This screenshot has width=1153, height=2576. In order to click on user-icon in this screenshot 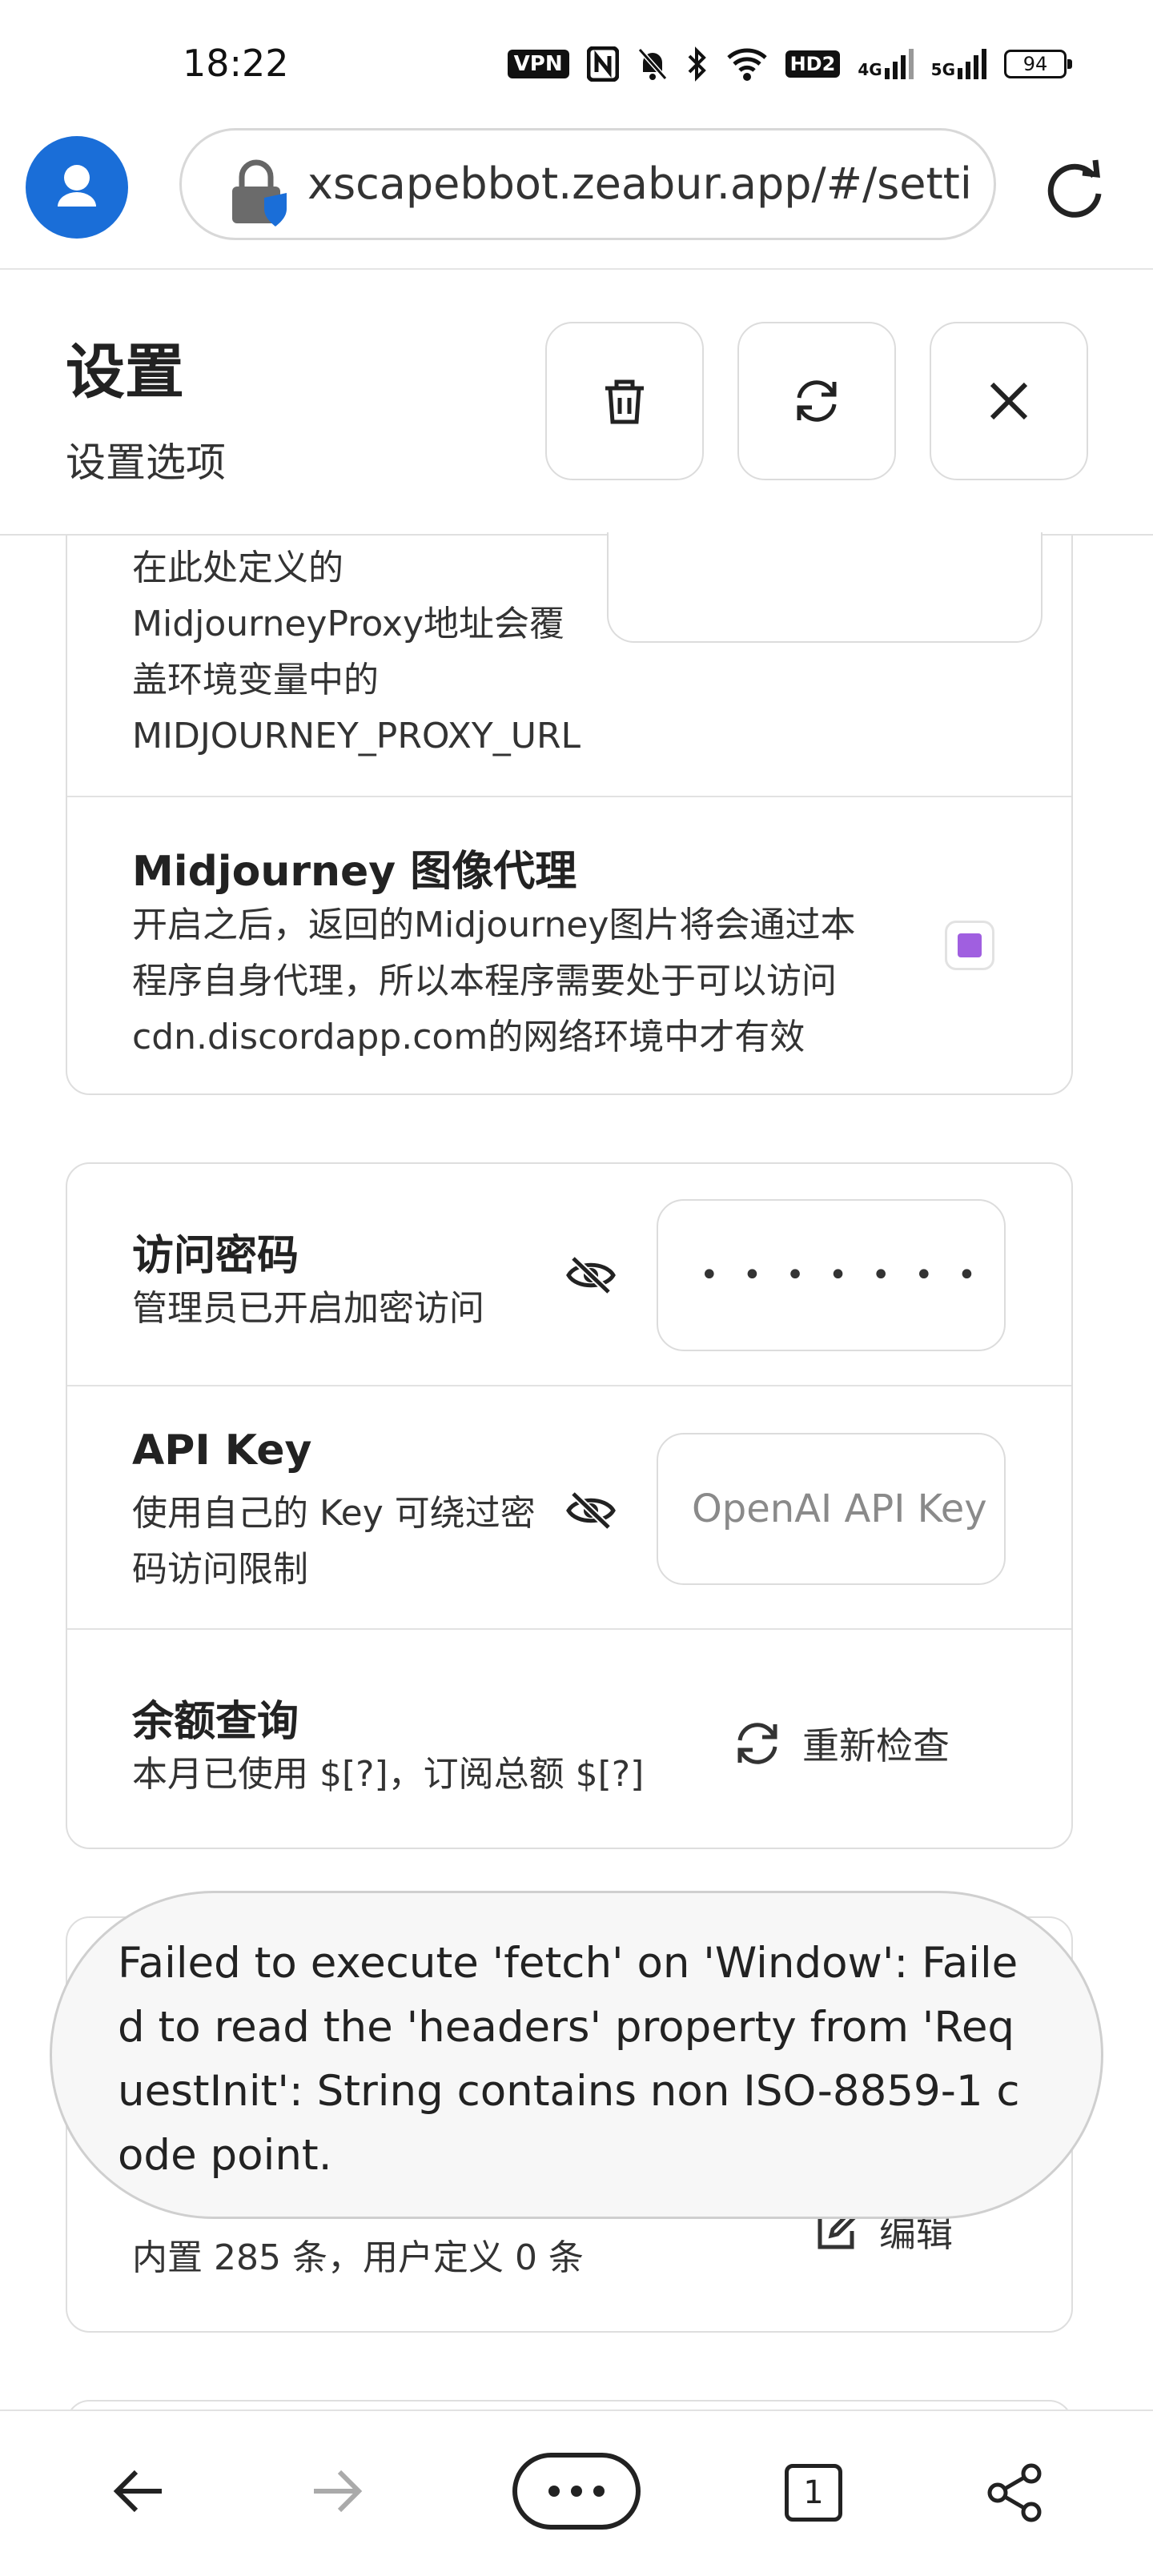, I will do `click(77, 186)`.